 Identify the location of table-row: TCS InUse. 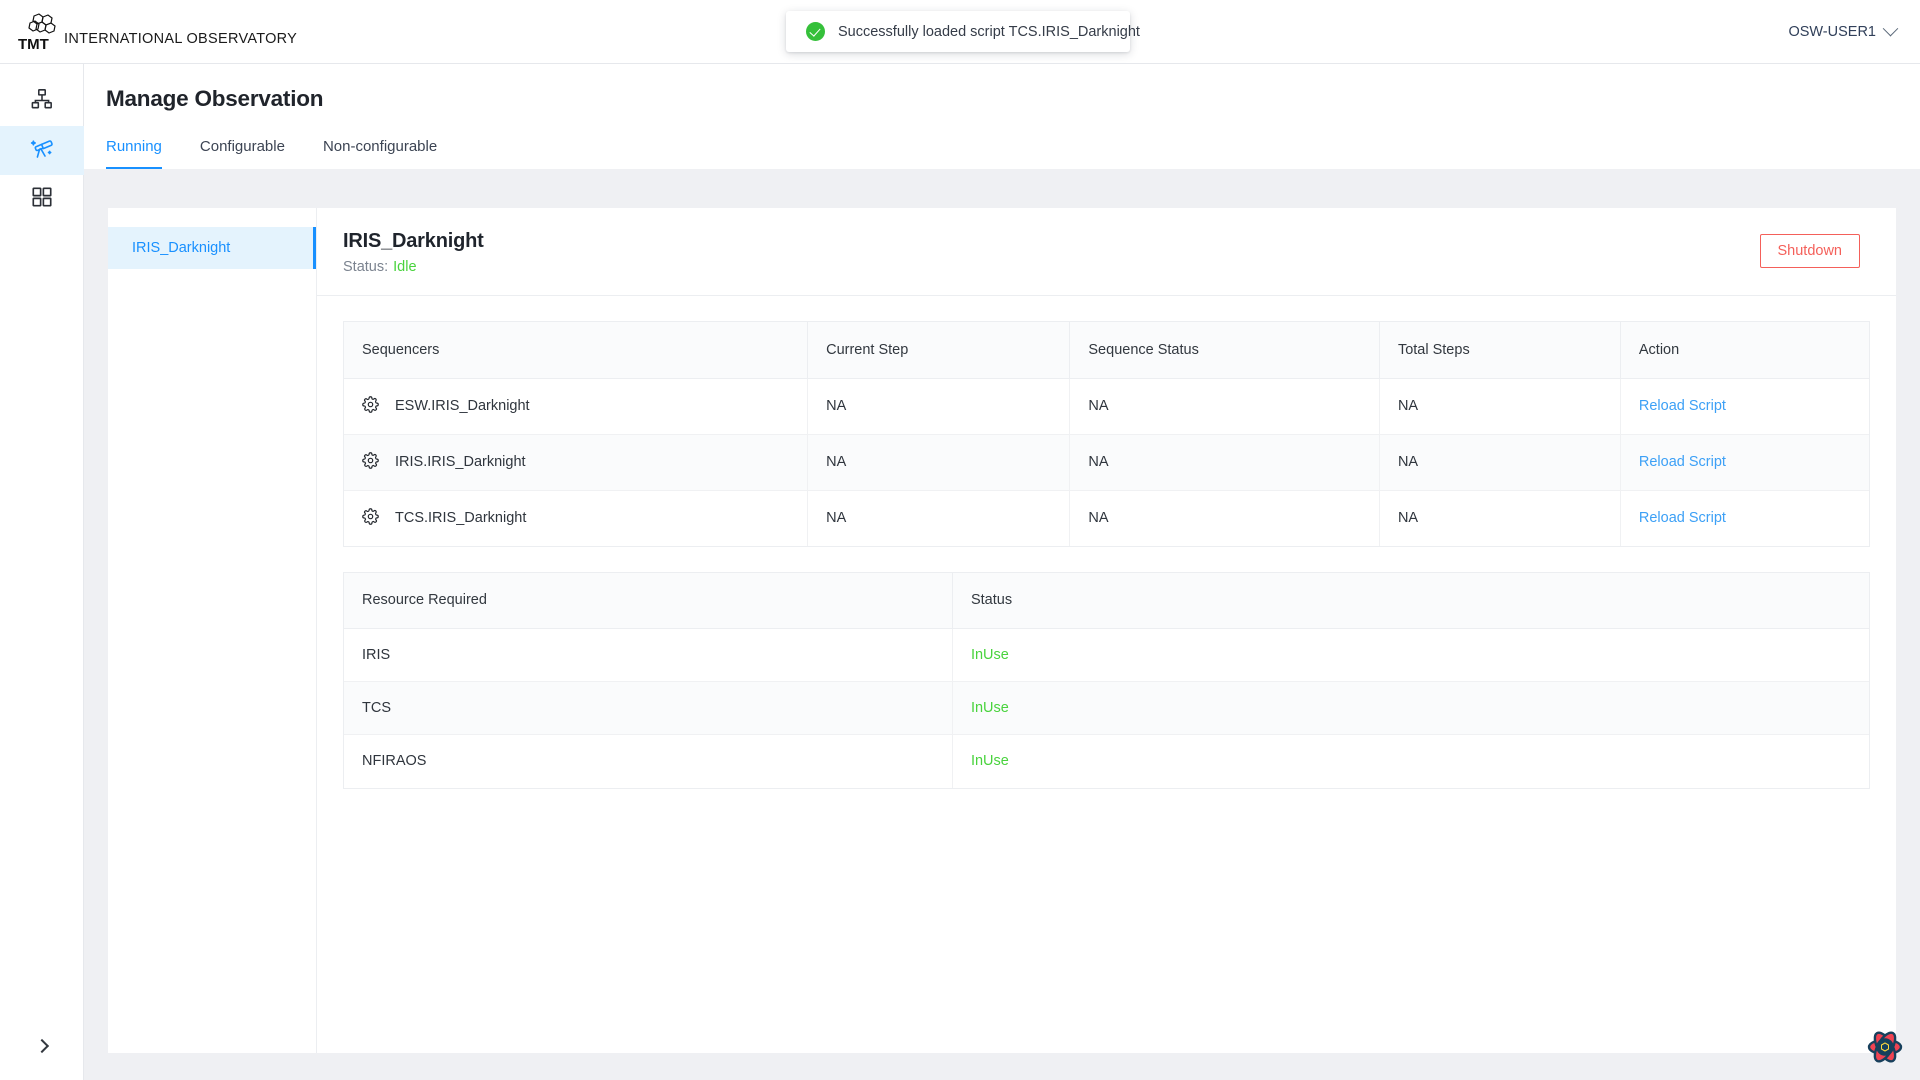
(1106, 708).